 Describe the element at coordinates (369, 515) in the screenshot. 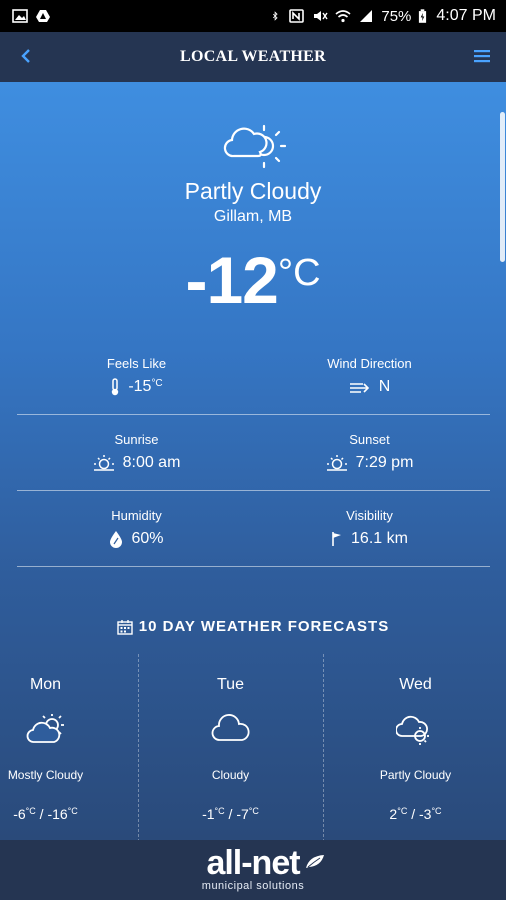

I see `visibility-label: Visibility` at that location.